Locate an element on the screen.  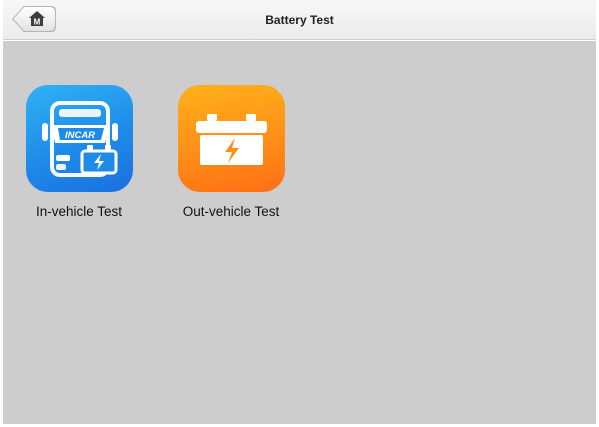
battery-bolt-icon is located at coordinates (231, 138).